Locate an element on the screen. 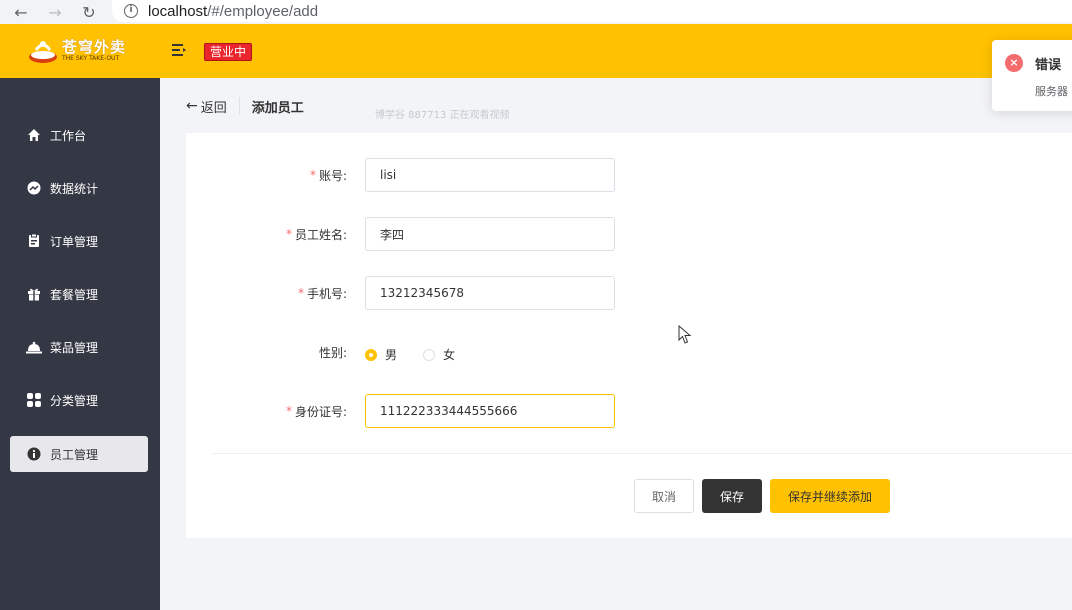 The height and width of the screenshot is (610, 1072). url-text: localhost/#/employee/add is located at coordinates (233, 11).